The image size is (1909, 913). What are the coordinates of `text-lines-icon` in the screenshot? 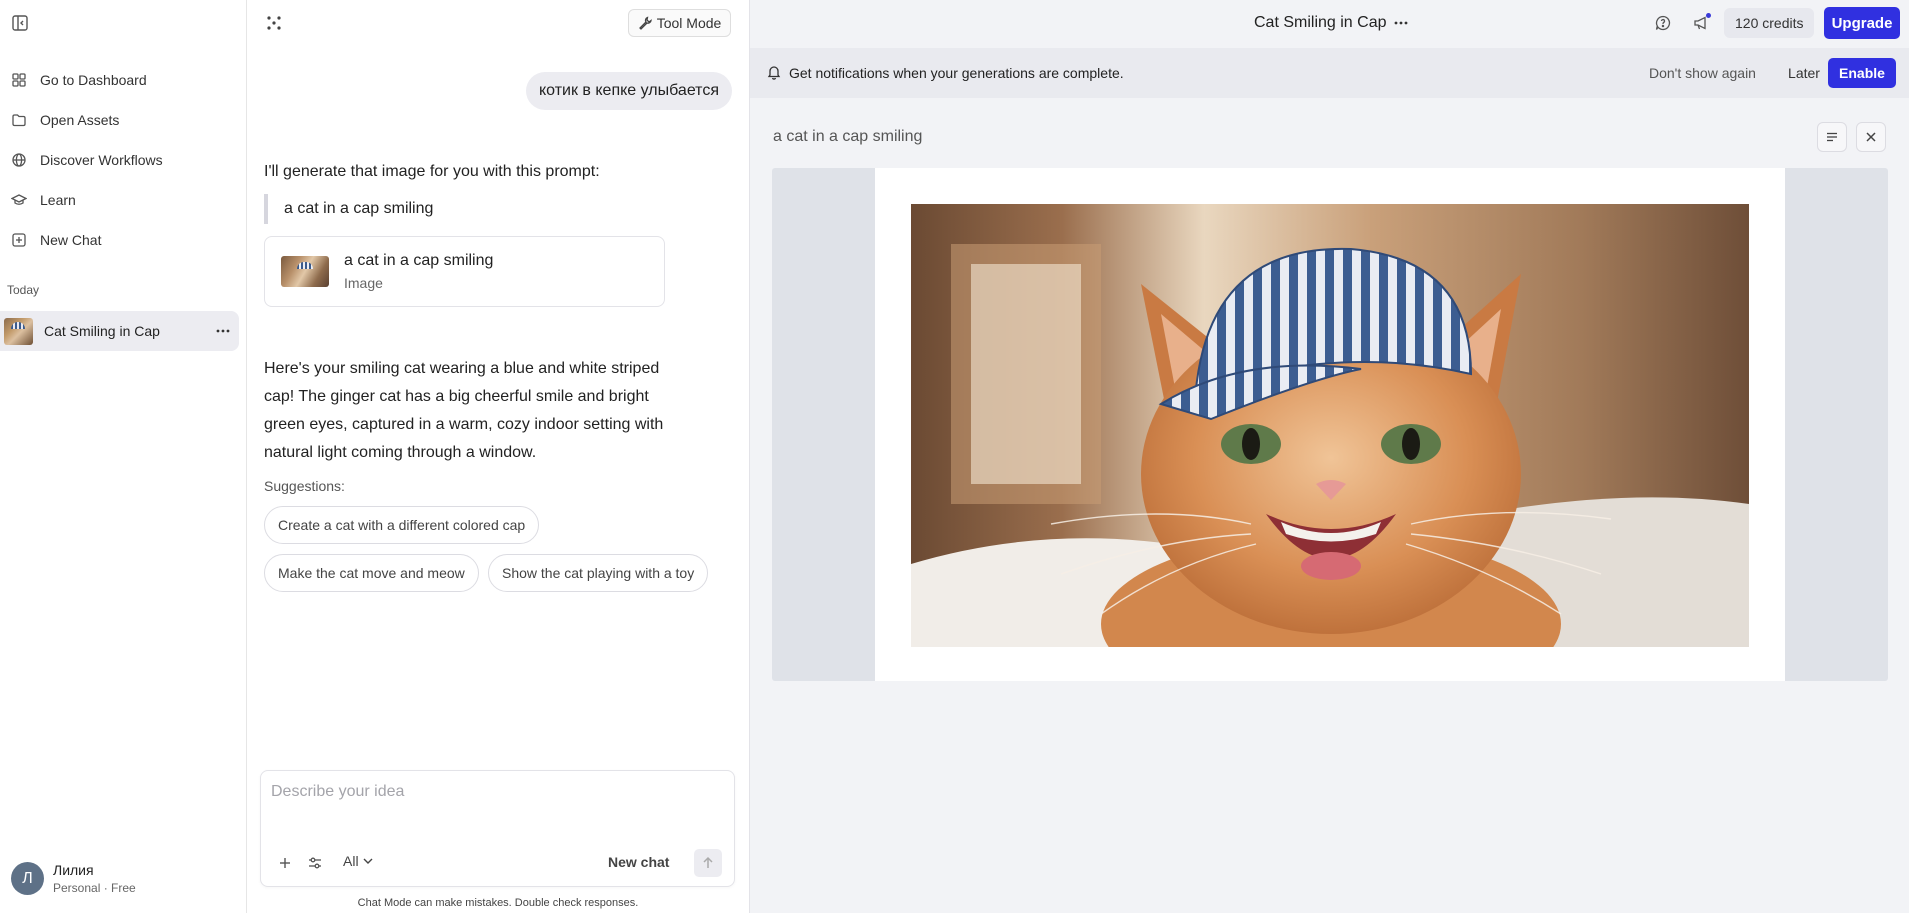 It's located at (1832, 137).